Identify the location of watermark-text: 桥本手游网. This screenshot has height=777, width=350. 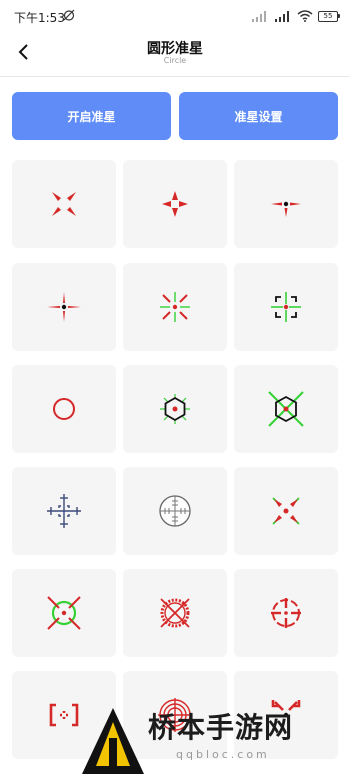
(221, 727).